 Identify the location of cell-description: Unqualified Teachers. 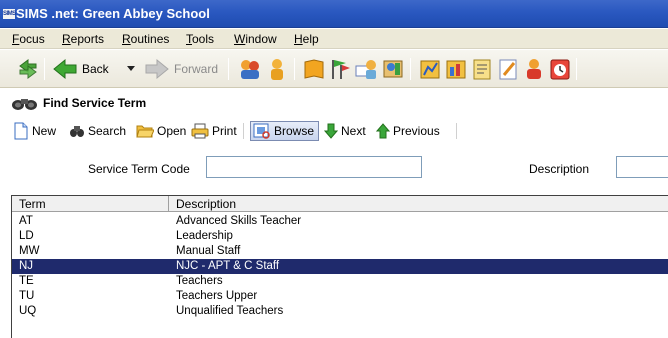
(230, 311).